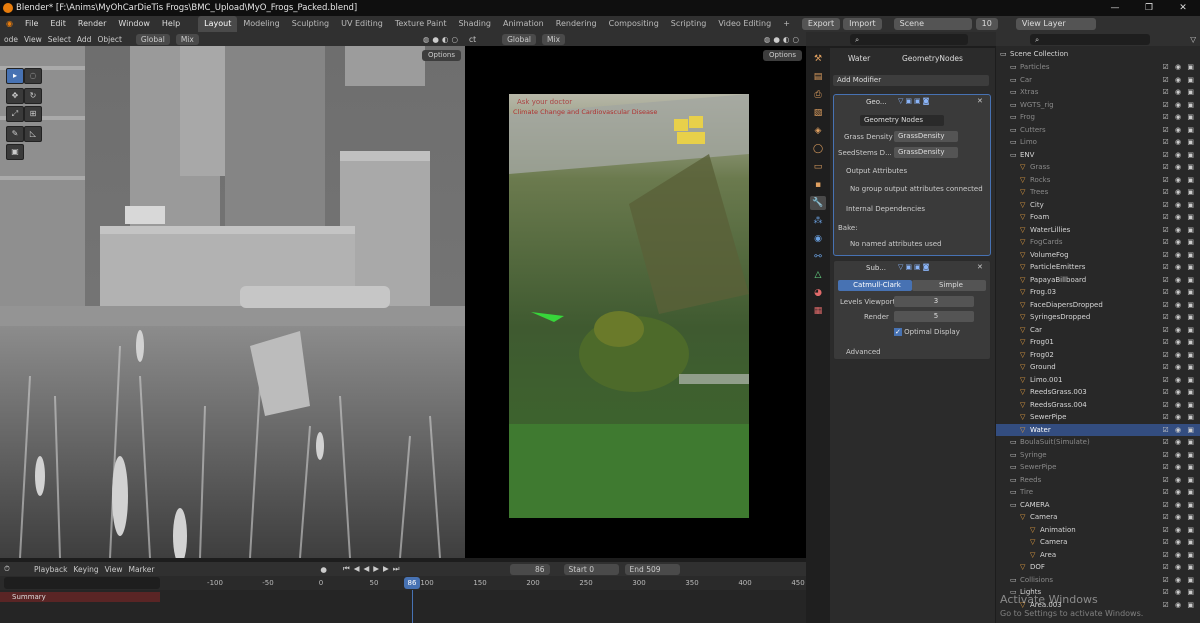 This screenshot has height=623, width=1200. Describe the element at coordinates (323, 569) in the screenshot. I see `record-icon: ●` at that location.